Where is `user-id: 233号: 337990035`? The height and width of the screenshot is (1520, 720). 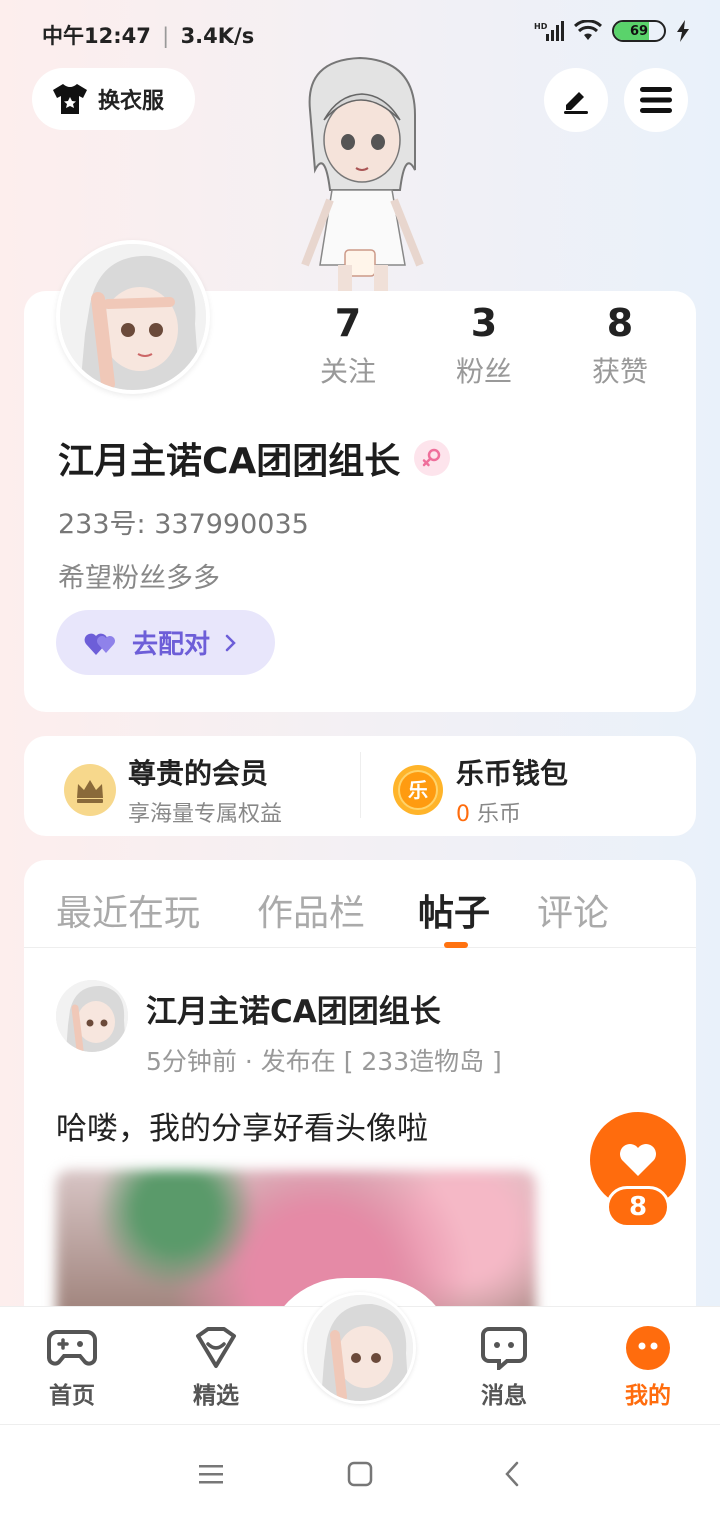 user-id: 233号: 337990035 is located at coordinates (183, 524).